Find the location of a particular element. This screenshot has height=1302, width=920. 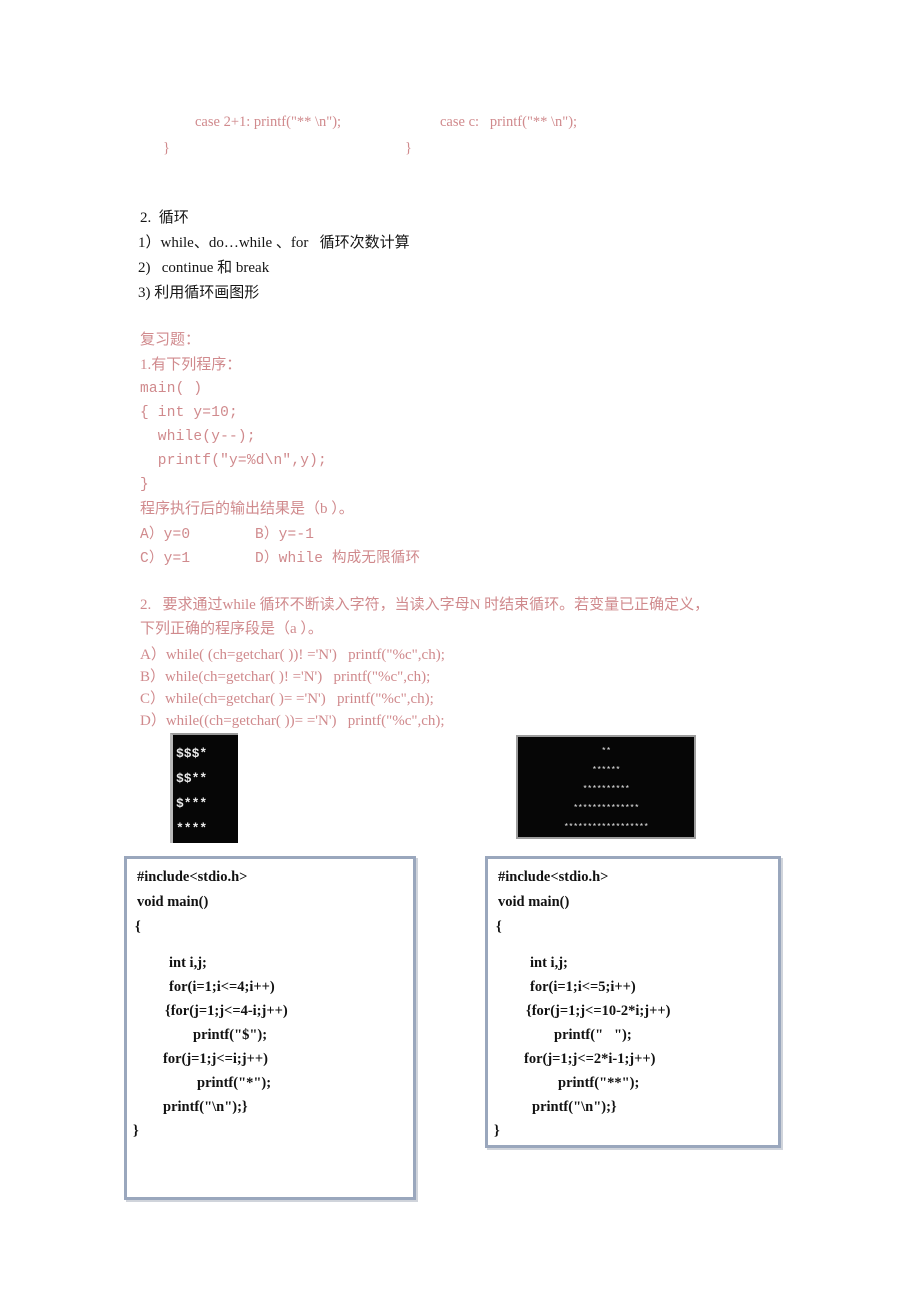

console-right-row: ** is located at coordinates (606, 751).